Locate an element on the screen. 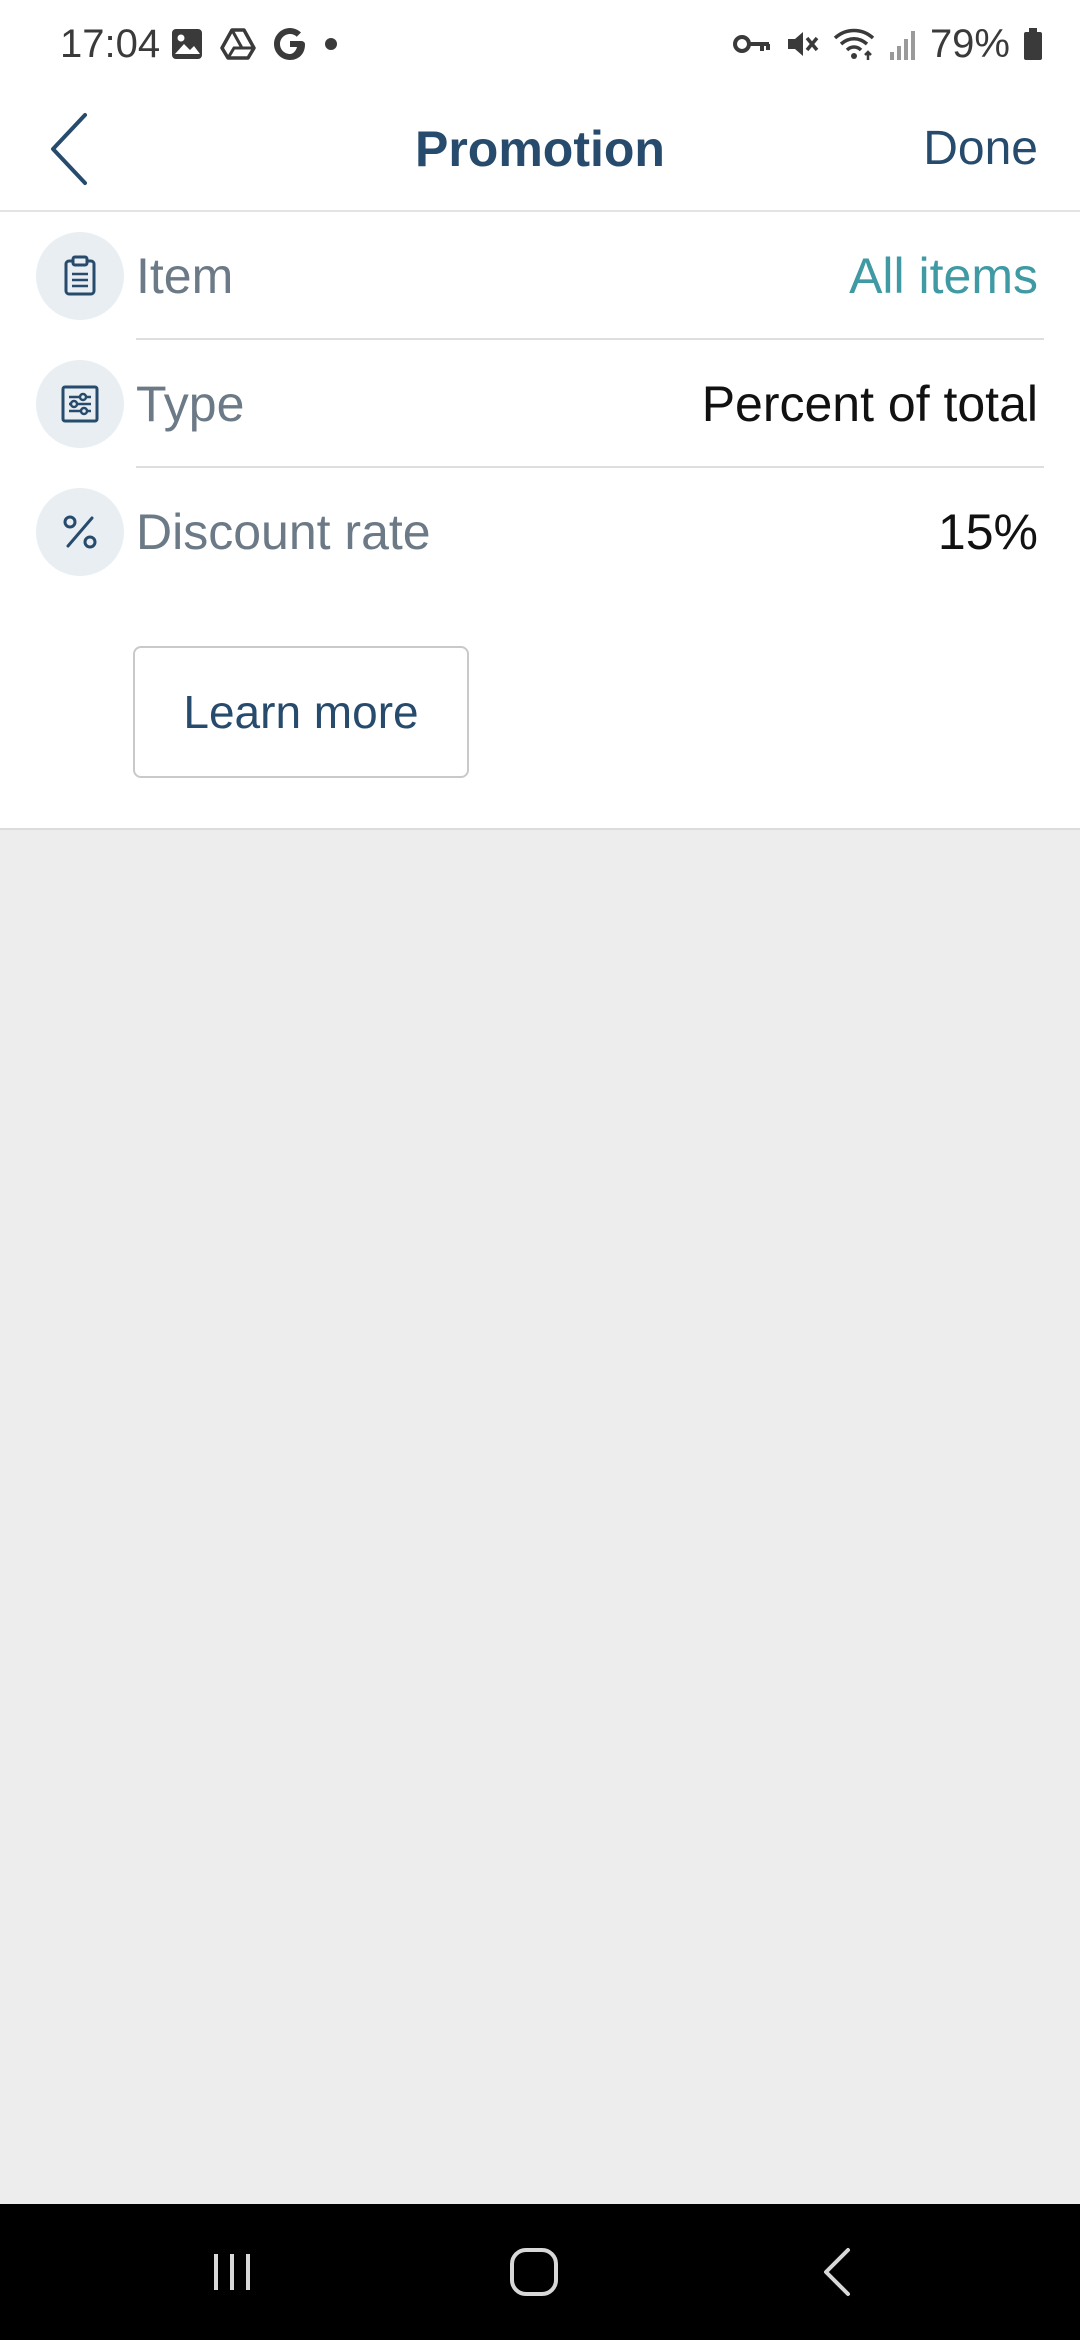 The width and height of the screenshot is (1080, 2340). done-button: Done is located at coordinates (980, 149).